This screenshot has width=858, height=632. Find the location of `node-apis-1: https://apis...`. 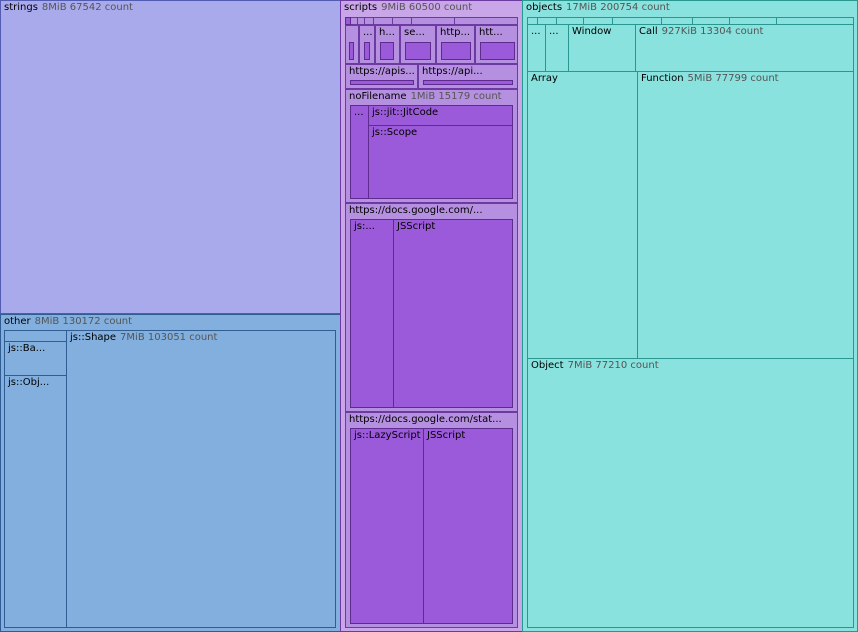

node-apis-1: https://apis... is located at coordinates (381, 76).